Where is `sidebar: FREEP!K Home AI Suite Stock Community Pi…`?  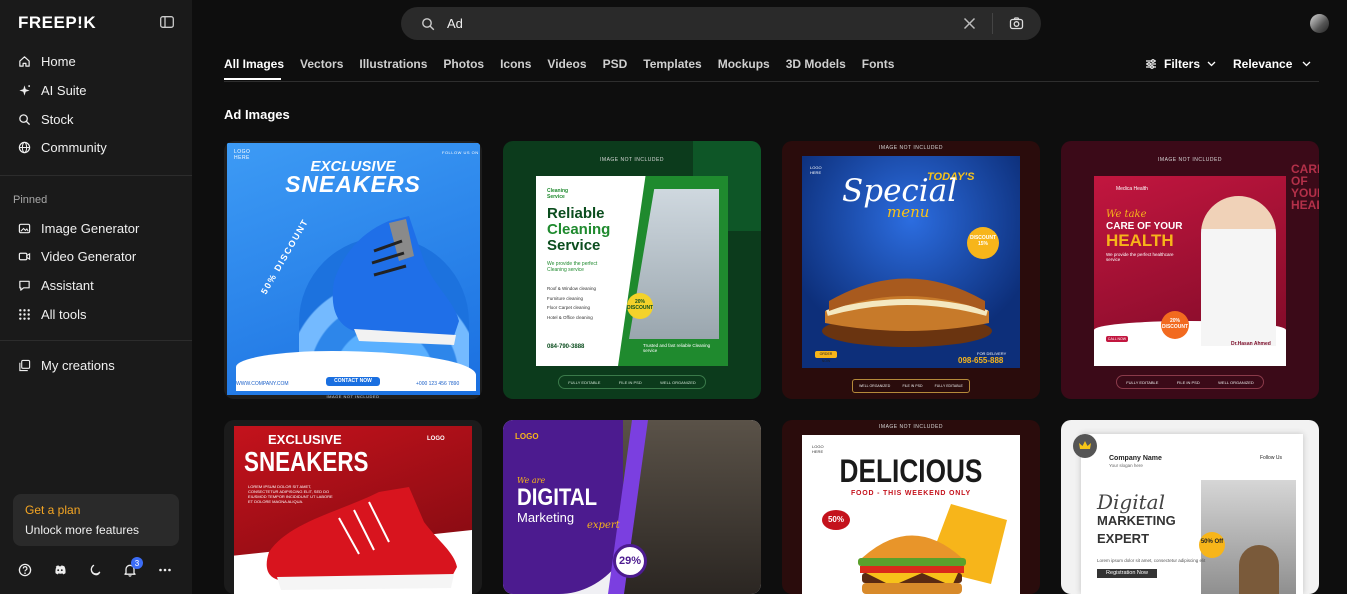
sidebar: FREEP!K Home AI Suite Stock Community Pi… is located at coordinates (96, 297).